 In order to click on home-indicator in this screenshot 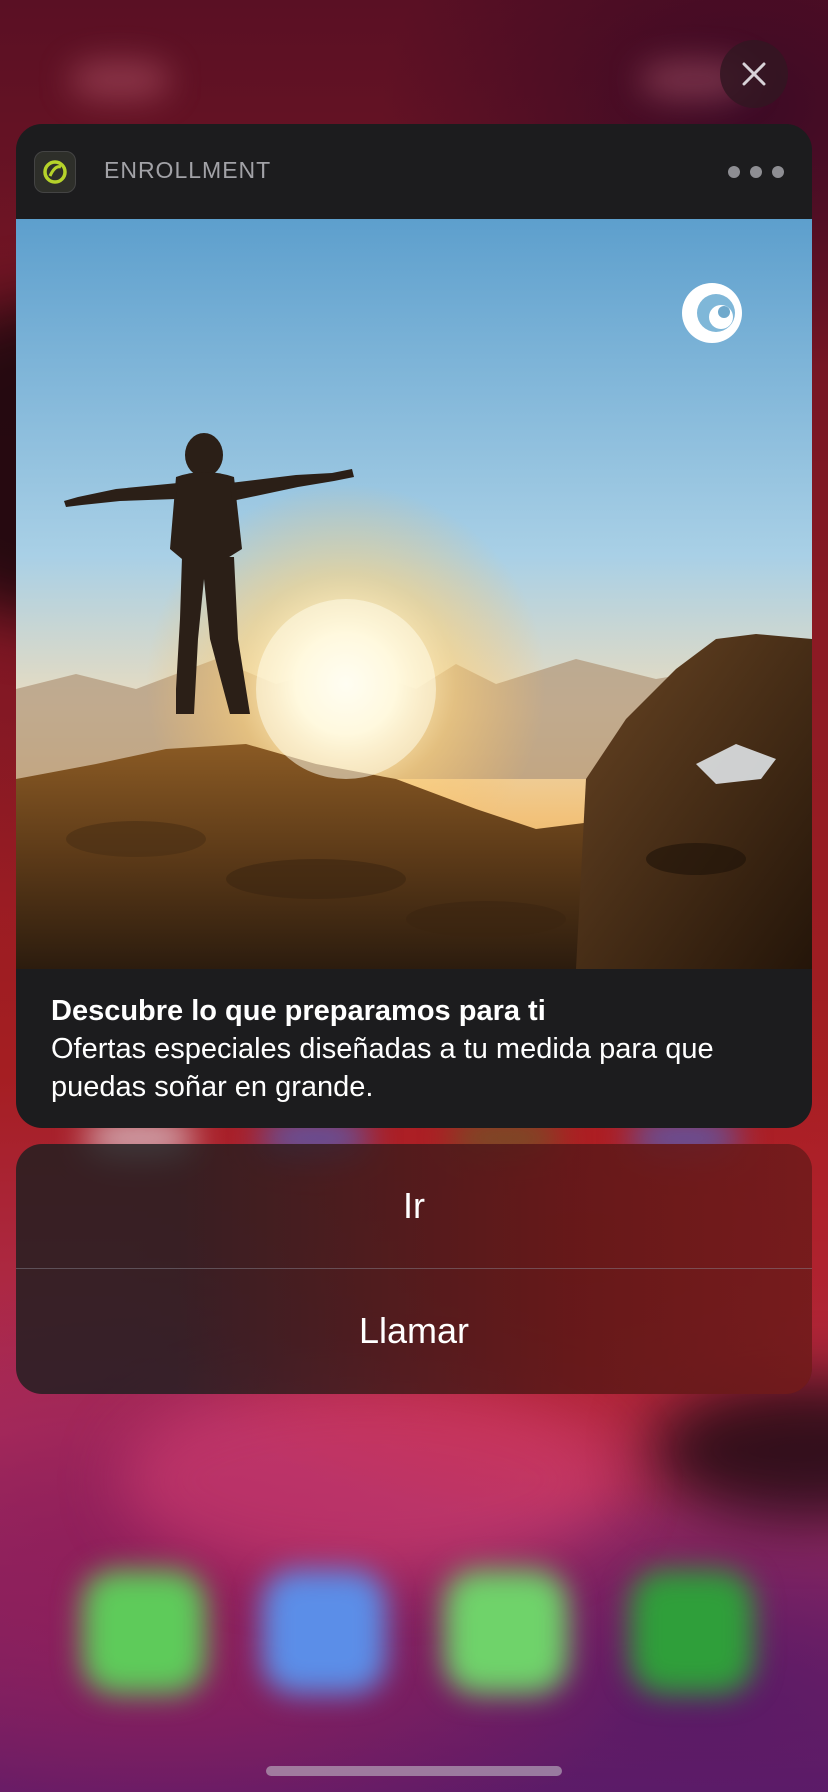, I will do `click(414, 1771)`.